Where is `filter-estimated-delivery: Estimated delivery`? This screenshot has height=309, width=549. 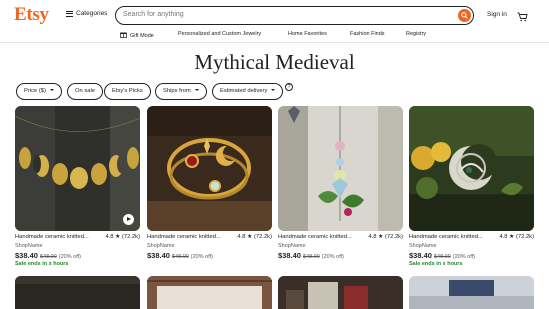 filter-estimated-delivery: Estimated delivery is located at coordinates (248, 91).